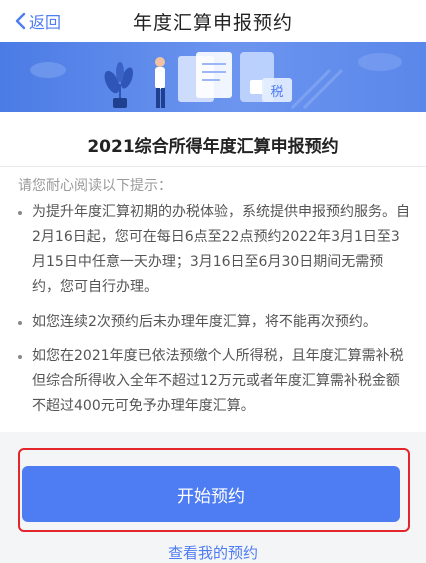  Describe the element at coordinates (119, 85) in the screenshot. I see `plant-icon` at that location.